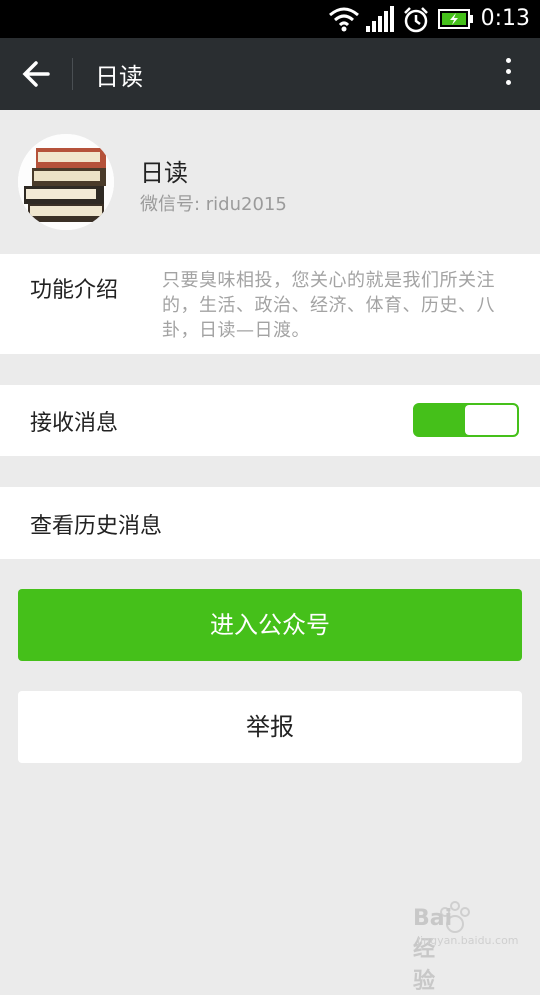  I want to click on alarm-icon, so click(416, 20).